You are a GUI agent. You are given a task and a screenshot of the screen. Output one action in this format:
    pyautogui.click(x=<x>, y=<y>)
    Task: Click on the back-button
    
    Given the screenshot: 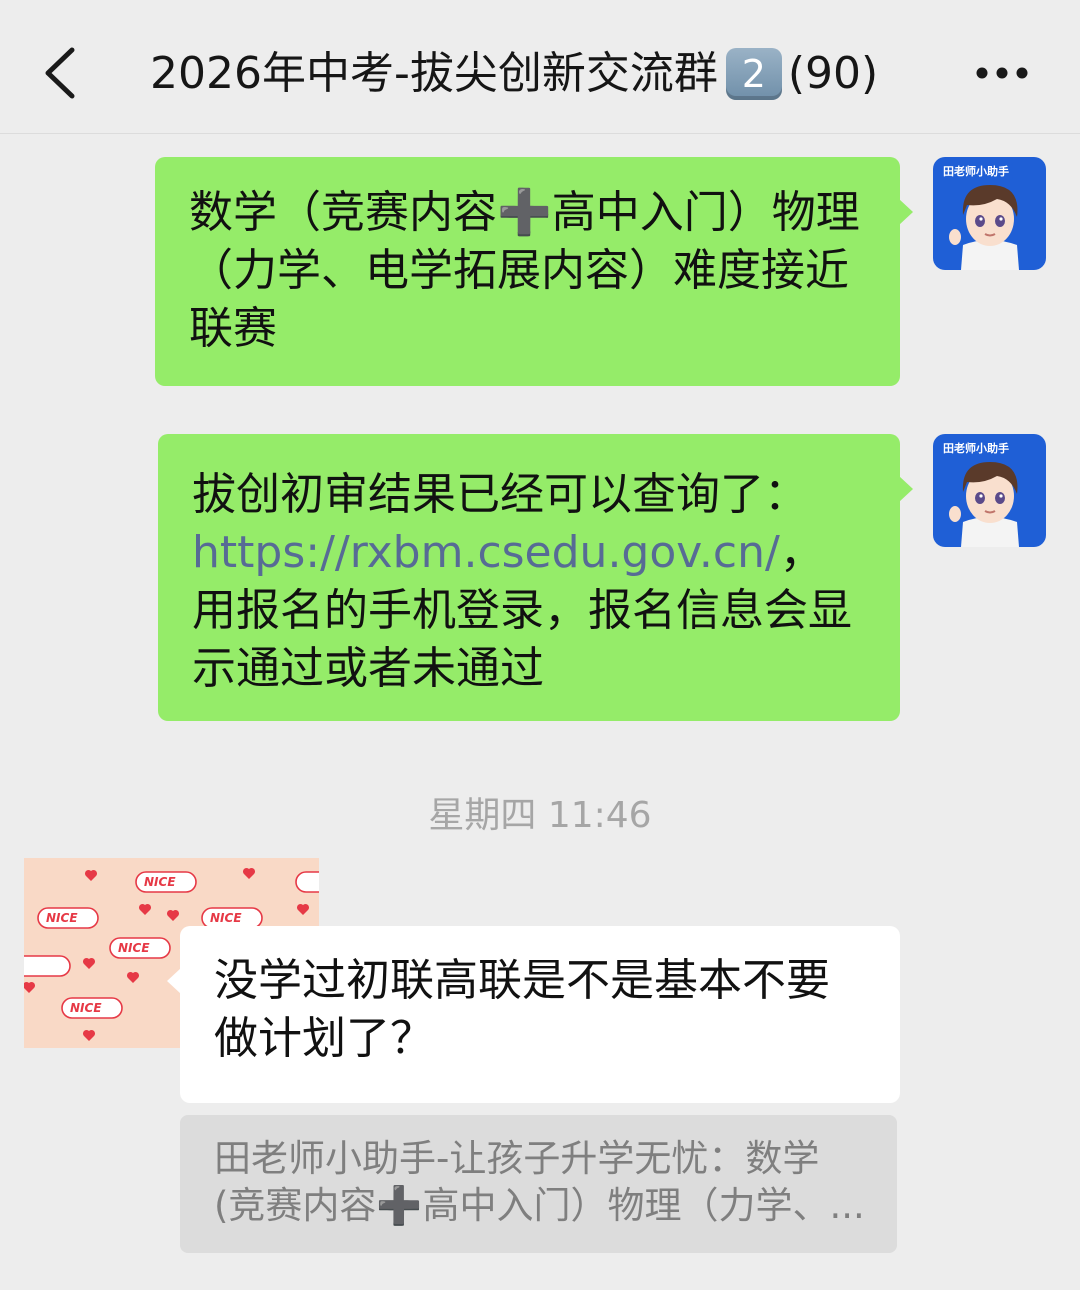 What is the action you would take?
    pyautogui.click(x=60, y=73)
    